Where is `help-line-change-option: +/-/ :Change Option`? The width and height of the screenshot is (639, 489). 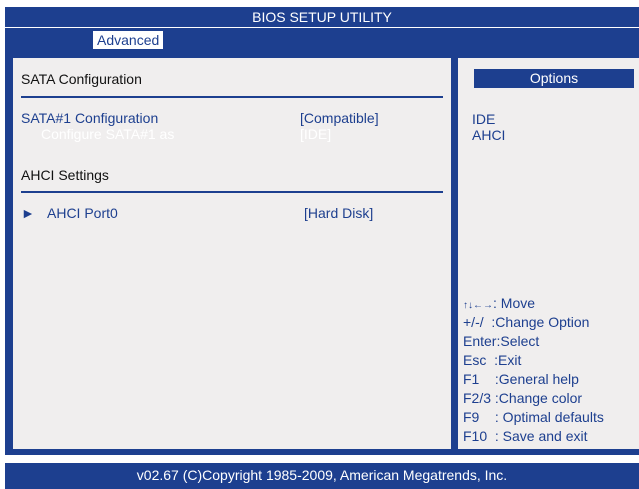 help-line-change-option: +/-/ :Change Option is located at coordinates (526, 322).